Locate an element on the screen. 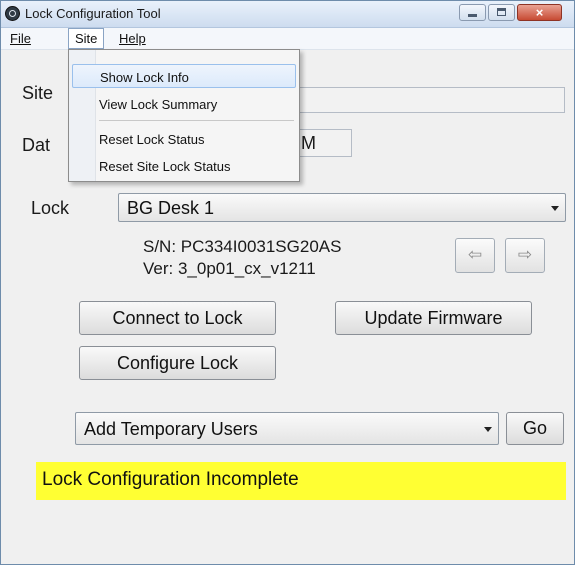 The width and height of the screenshot is (575, 565). right-arrow-icon: ⇨ is located at coordinates (525, 254).